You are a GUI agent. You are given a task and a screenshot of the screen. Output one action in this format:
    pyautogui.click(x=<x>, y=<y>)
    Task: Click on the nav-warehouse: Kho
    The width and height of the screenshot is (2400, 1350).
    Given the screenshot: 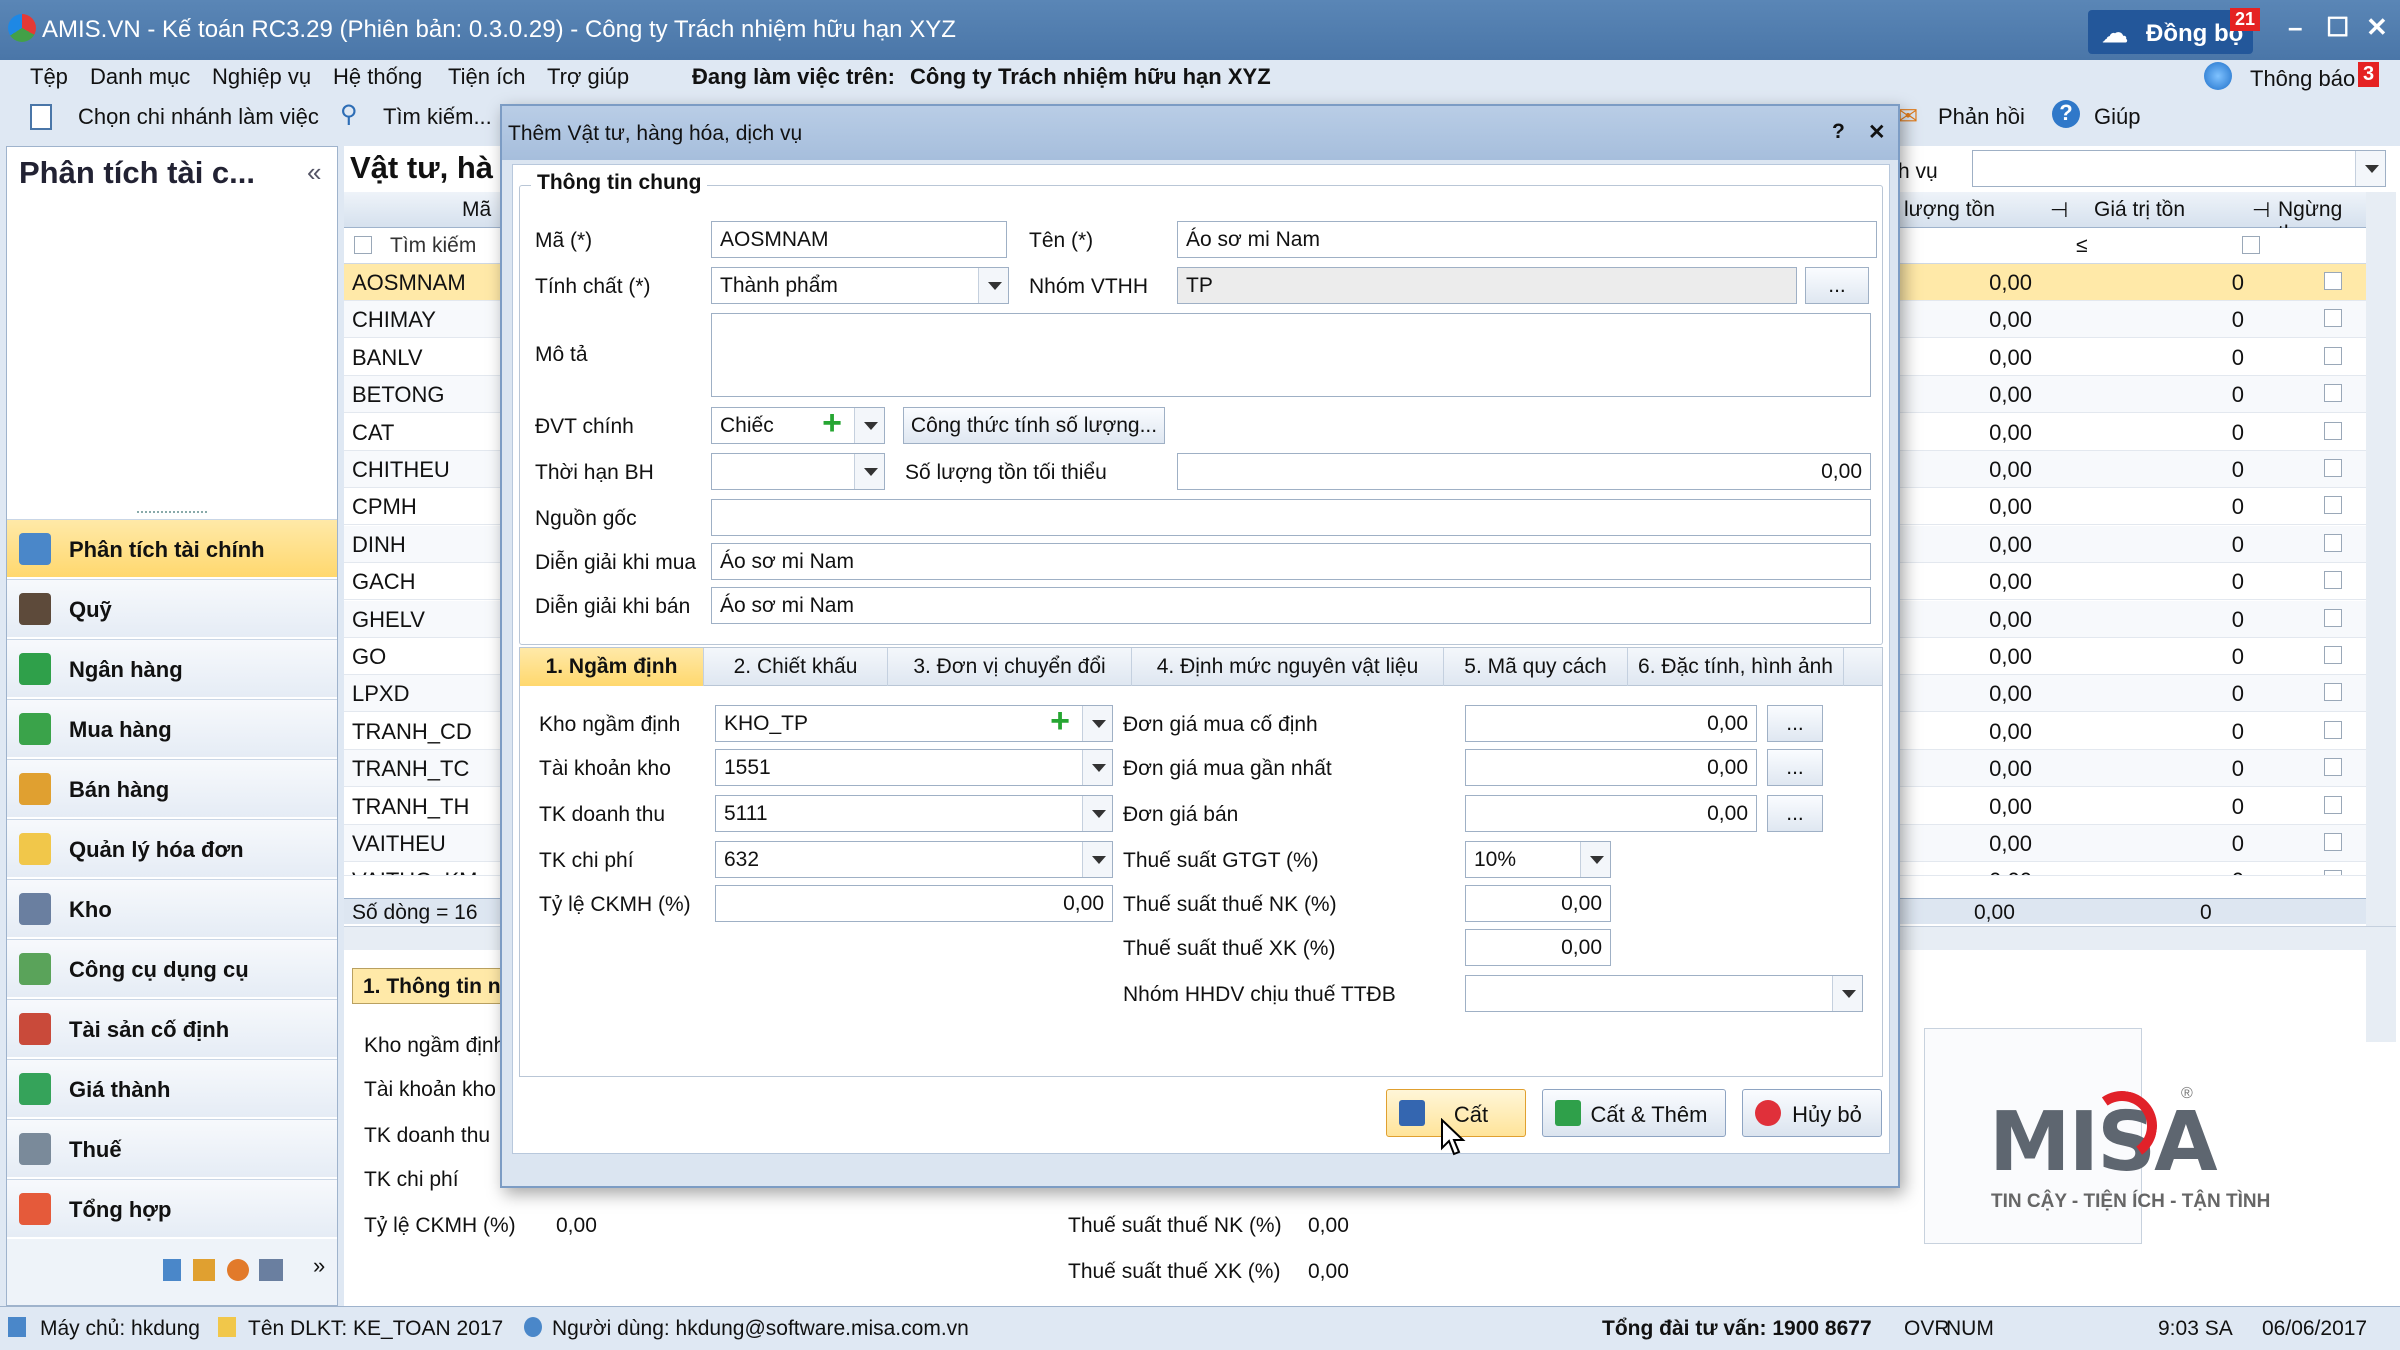 What is the action you would take?
    pyautogui.click(x=172, y=908)
    